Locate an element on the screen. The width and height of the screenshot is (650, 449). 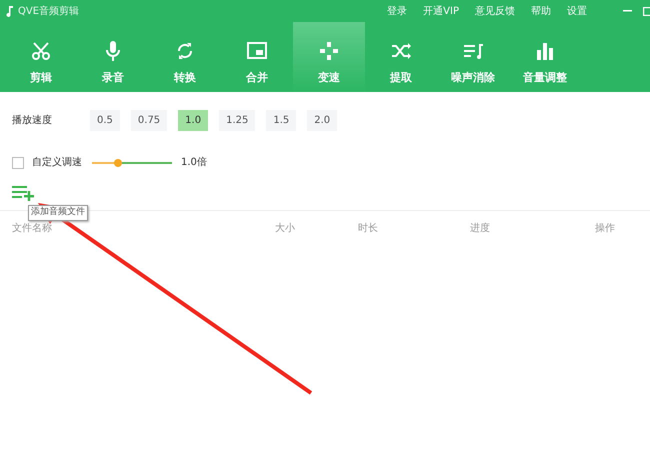
speed-label: 播放速度 is located at coordinates (32, 121).